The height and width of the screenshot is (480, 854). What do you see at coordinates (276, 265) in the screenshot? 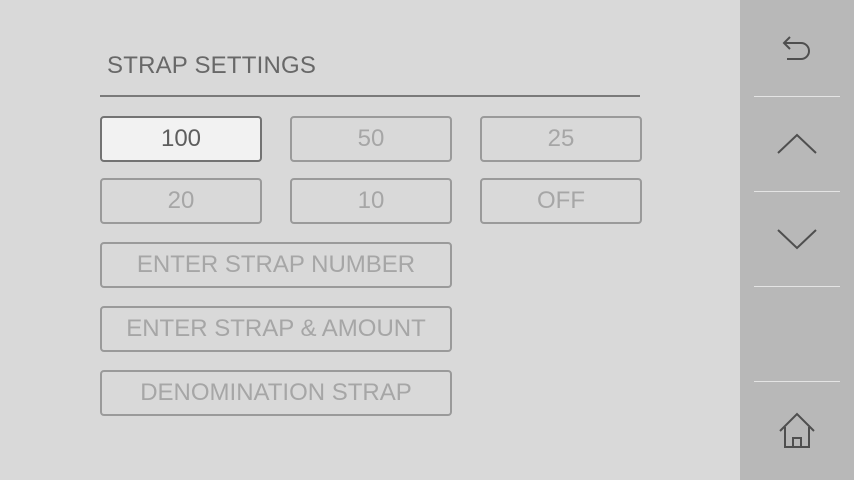
I see `enter-strap-number-button: ENTER STRAP NUMBER` at bounding box center [276, 265].